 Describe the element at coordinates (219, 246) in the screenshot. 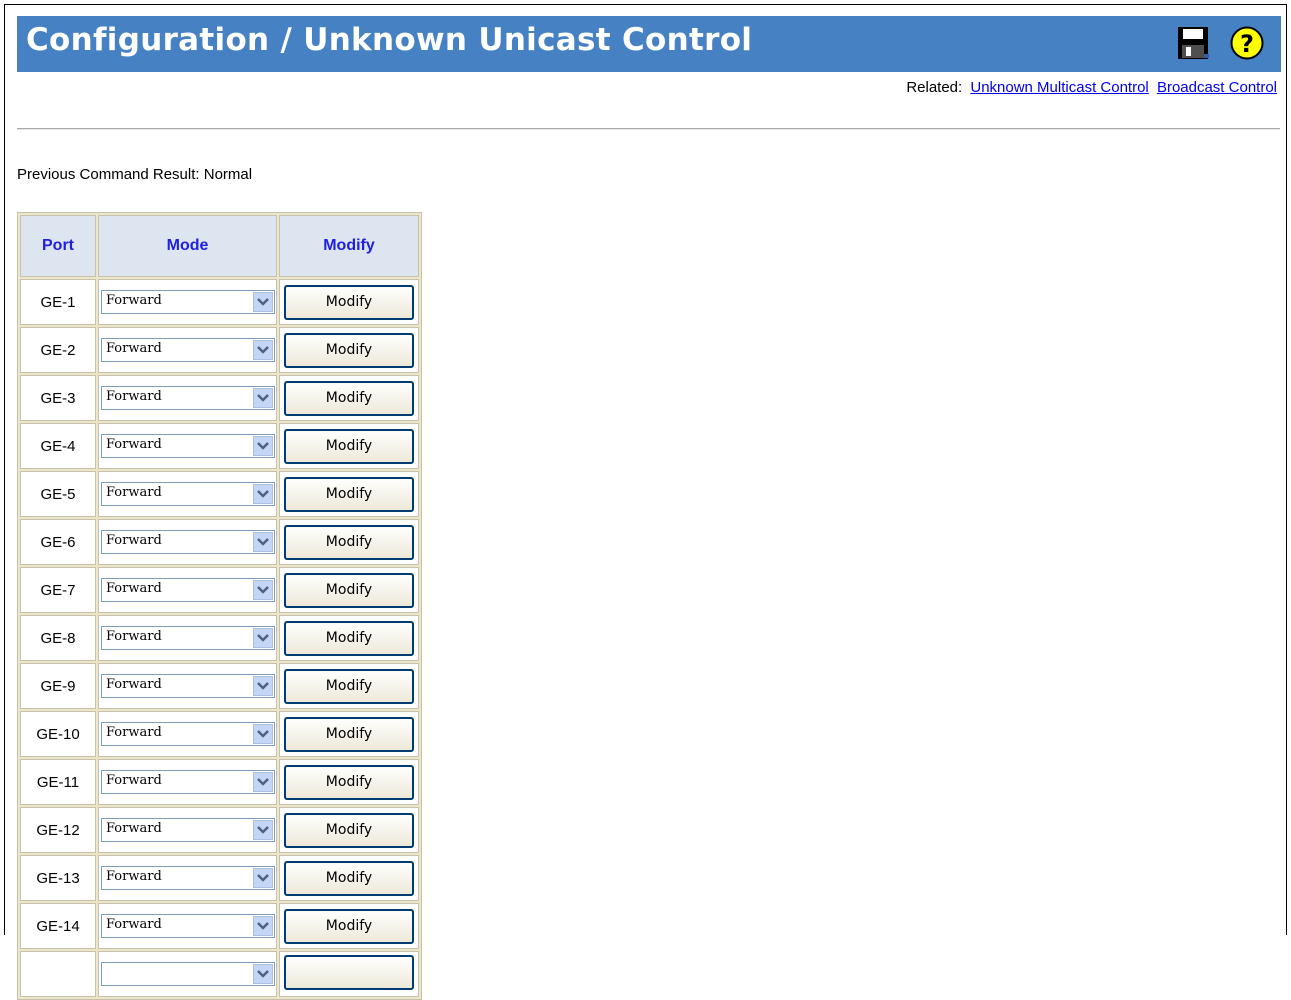

I see `table-header-row: Port Mode Modify` at that location.